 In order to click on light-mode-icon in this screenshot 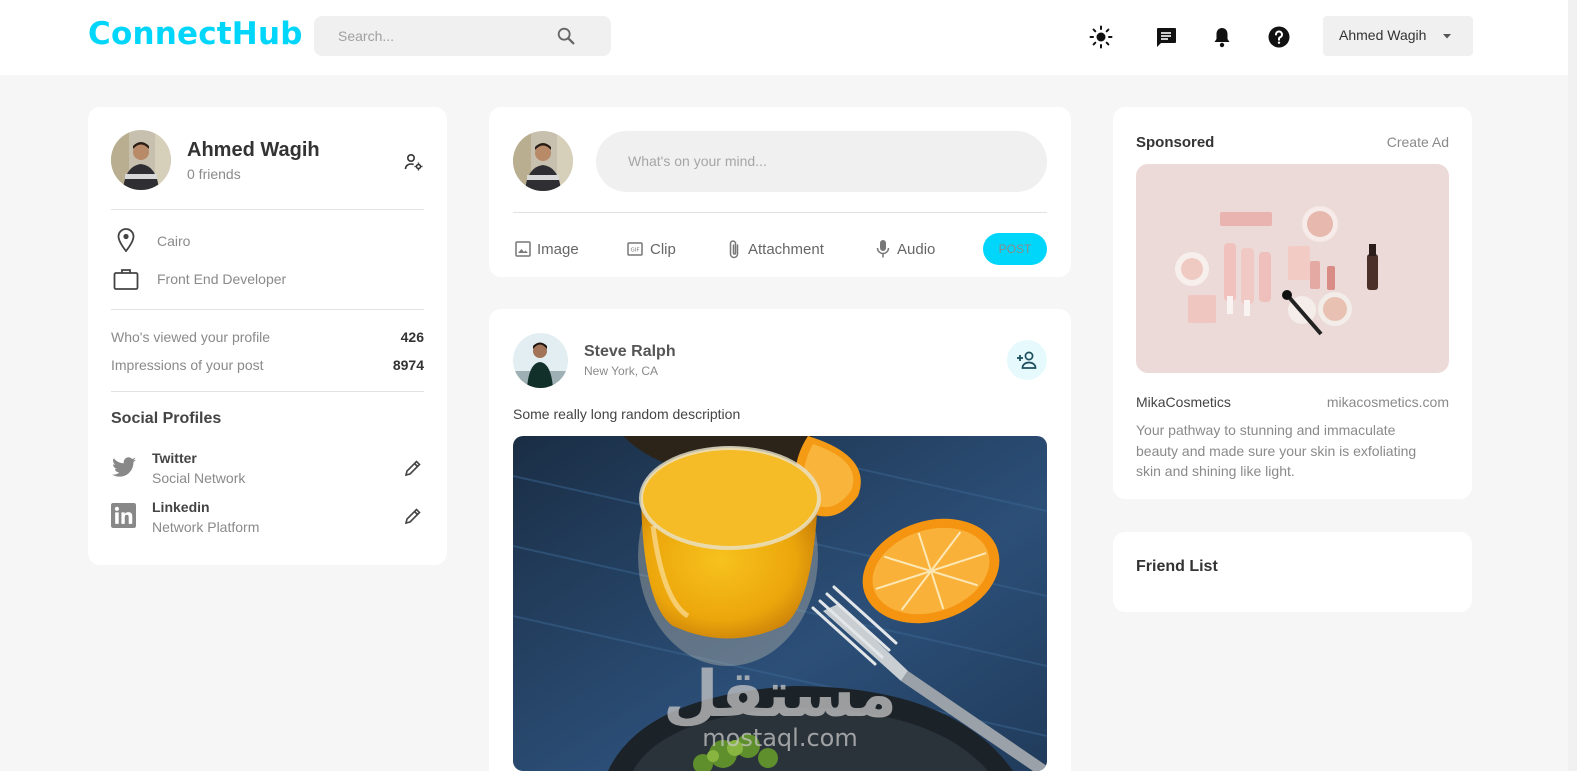, I will do `click(1101, 37)`.